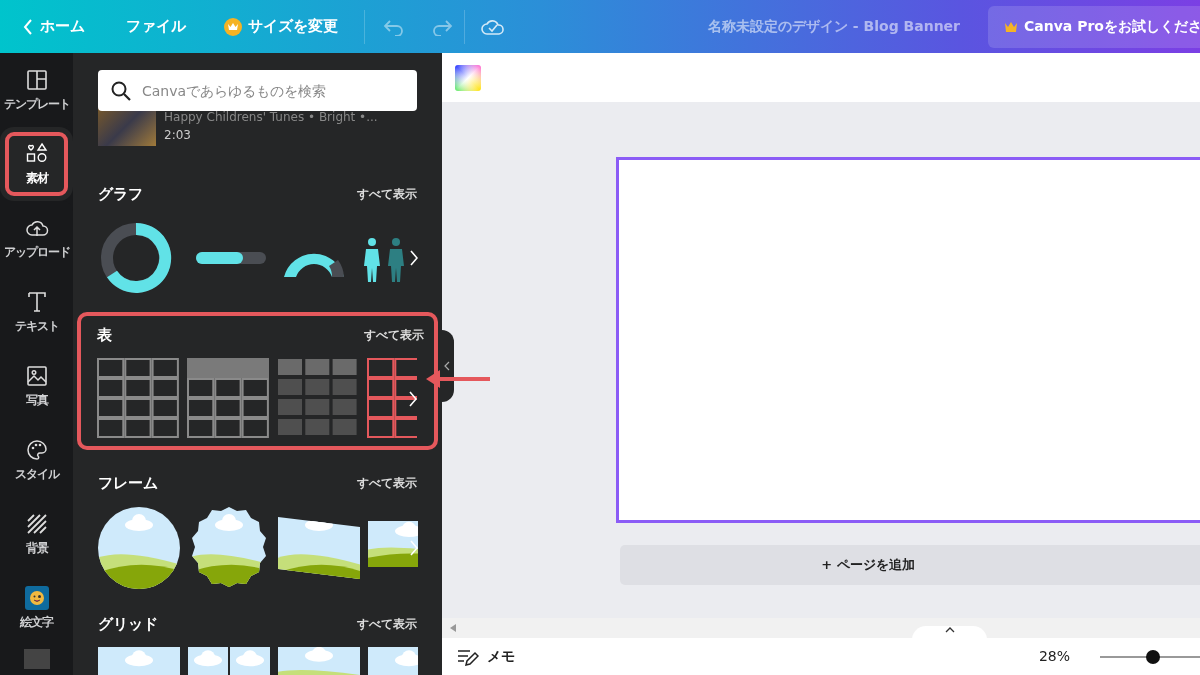  I want to click on search-field: Canvaであらゆるものを検索, so click(257, 90).